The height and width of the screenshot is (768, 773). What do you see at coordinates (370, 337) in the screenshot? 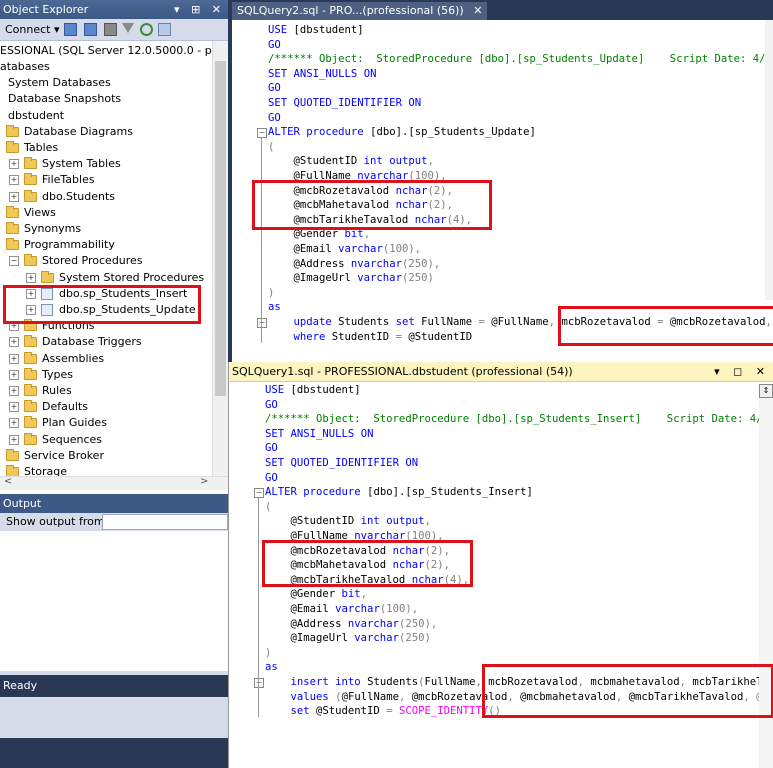
I see `code-line: where StudentID = @StudentID` at bounding box center [370, 337].